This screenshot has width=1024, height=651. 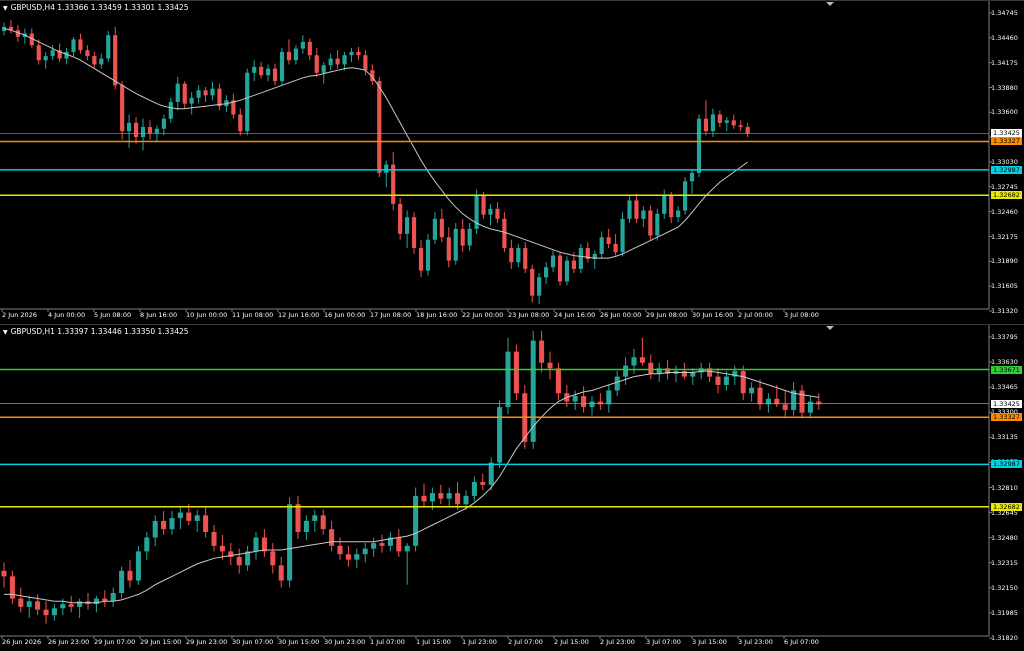 What do you see at coordinates (755, 315) in the screenshot?
I see `time-tick-label: 2 Jul 00:00` at bounding box center [755, 315].